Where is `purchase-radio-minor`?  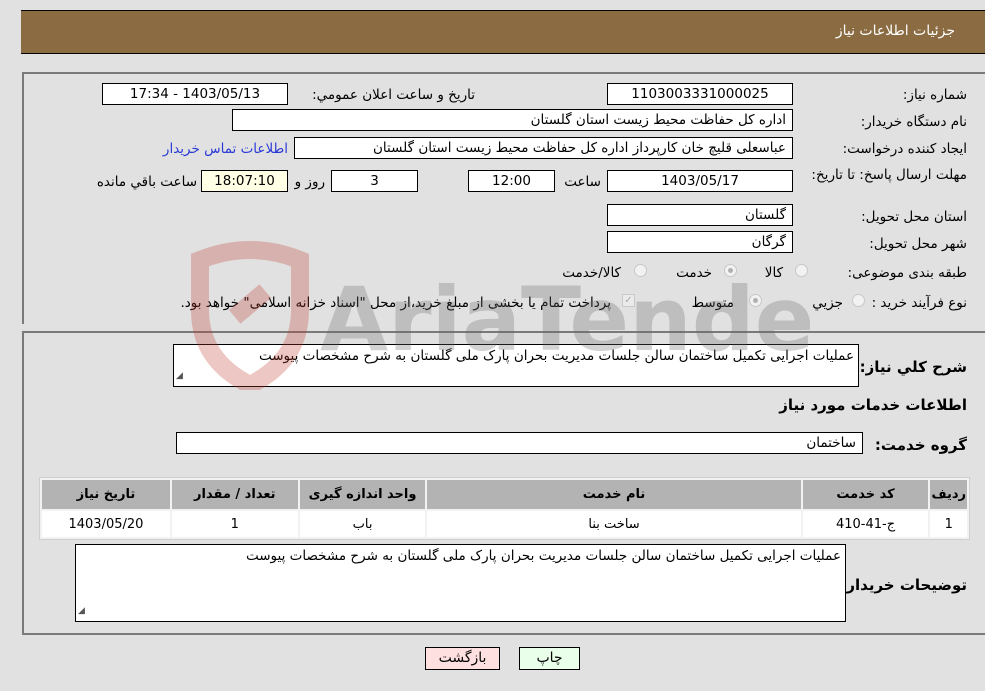 purchase-radio-minor is located at coordinates (858, 300).